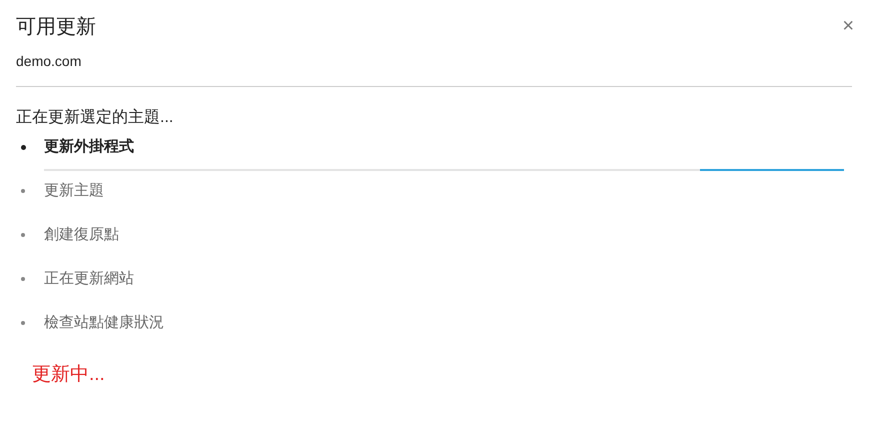 This screenshot has height=443, width=876. I want to click on step-label: 正在更新網站, so click(89, 278).